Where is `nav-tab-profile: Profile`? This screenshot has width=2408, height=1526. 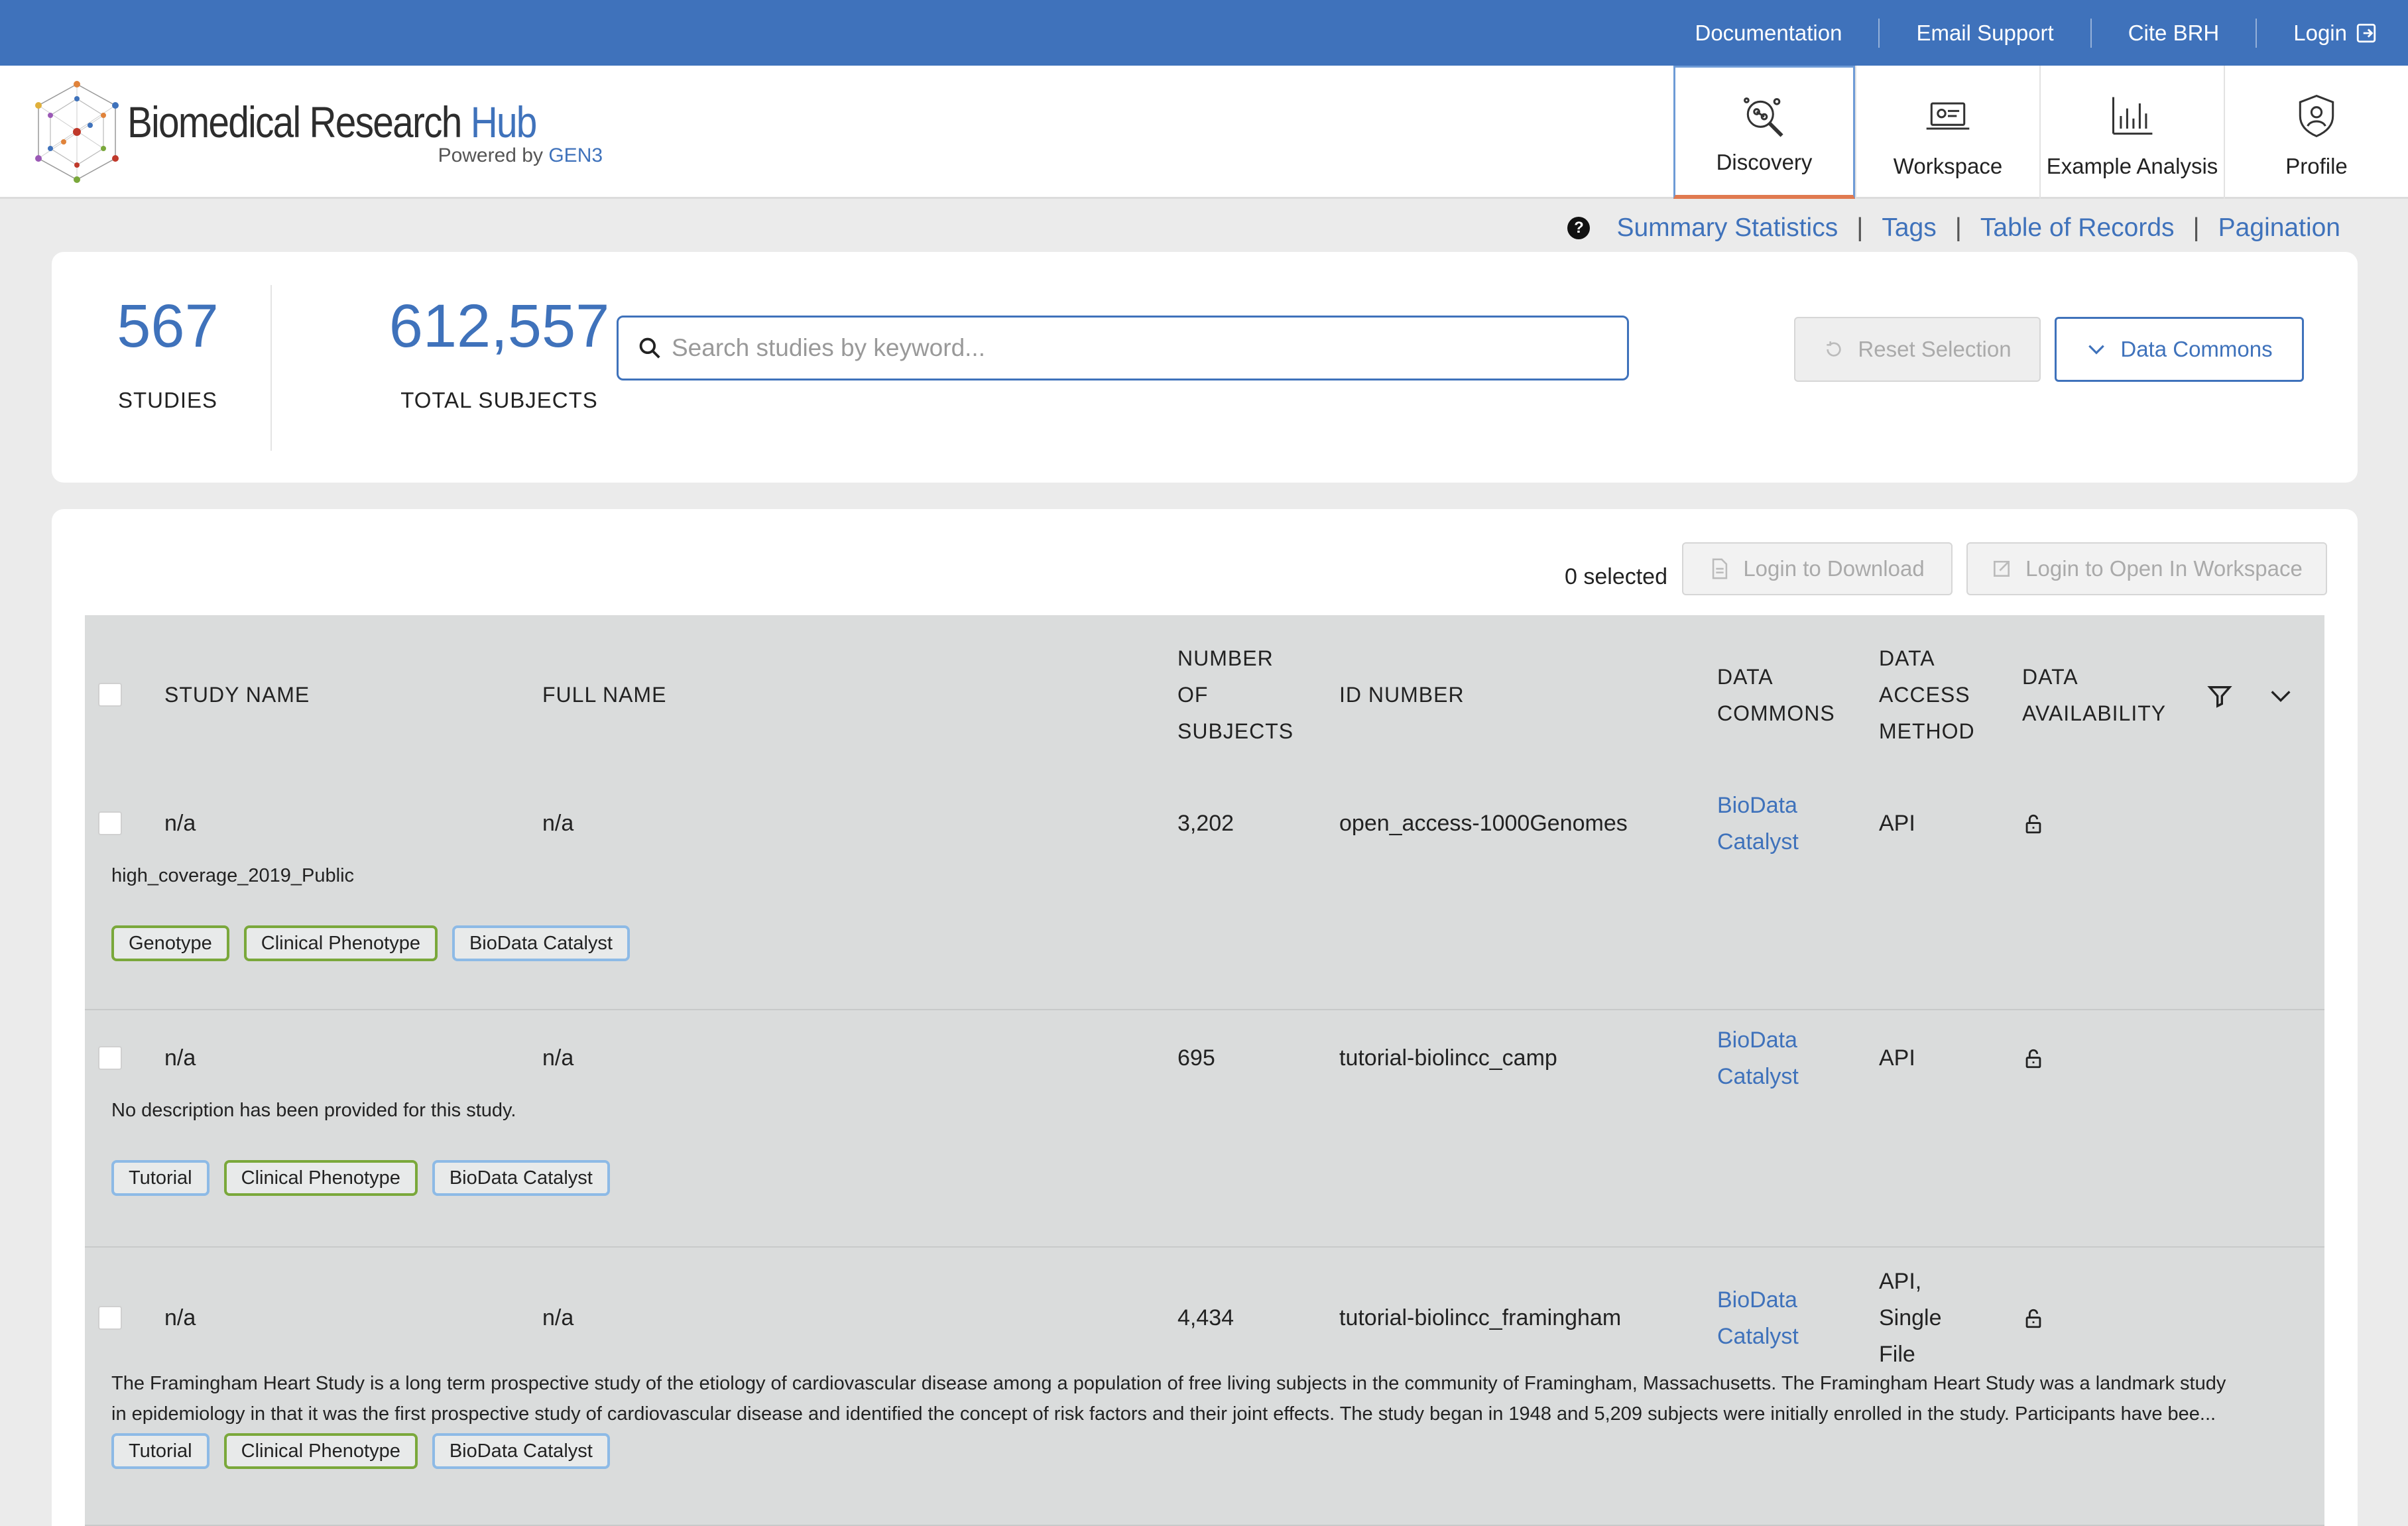 nav-tab-profile: Profile is located at coordinates (2316, 132).